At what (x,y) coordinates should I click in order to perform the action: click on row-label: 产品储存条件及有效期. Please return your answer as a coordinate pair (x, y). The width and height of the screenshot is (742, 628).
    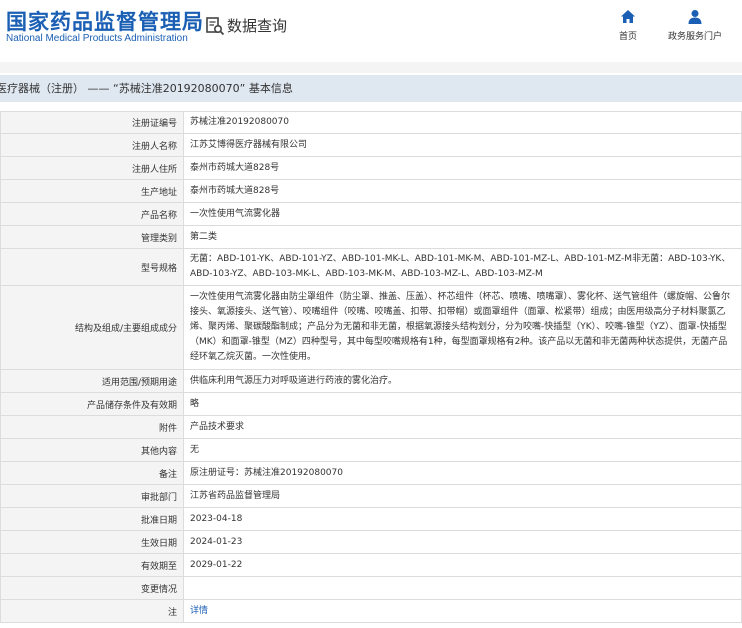
    Looking at the image, I should click on (92, 404).